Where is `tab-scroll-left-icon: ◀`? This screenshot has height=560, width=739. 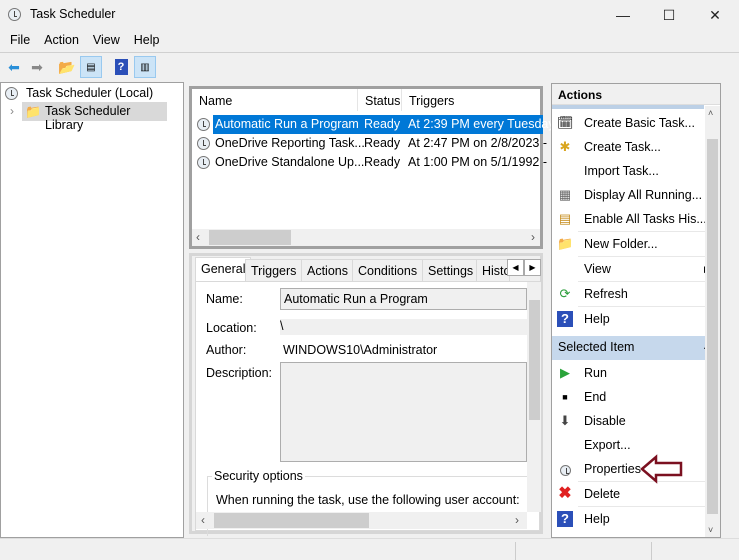
tab-scroll-left-icon: ◀ is located at coordinates (515, 267).